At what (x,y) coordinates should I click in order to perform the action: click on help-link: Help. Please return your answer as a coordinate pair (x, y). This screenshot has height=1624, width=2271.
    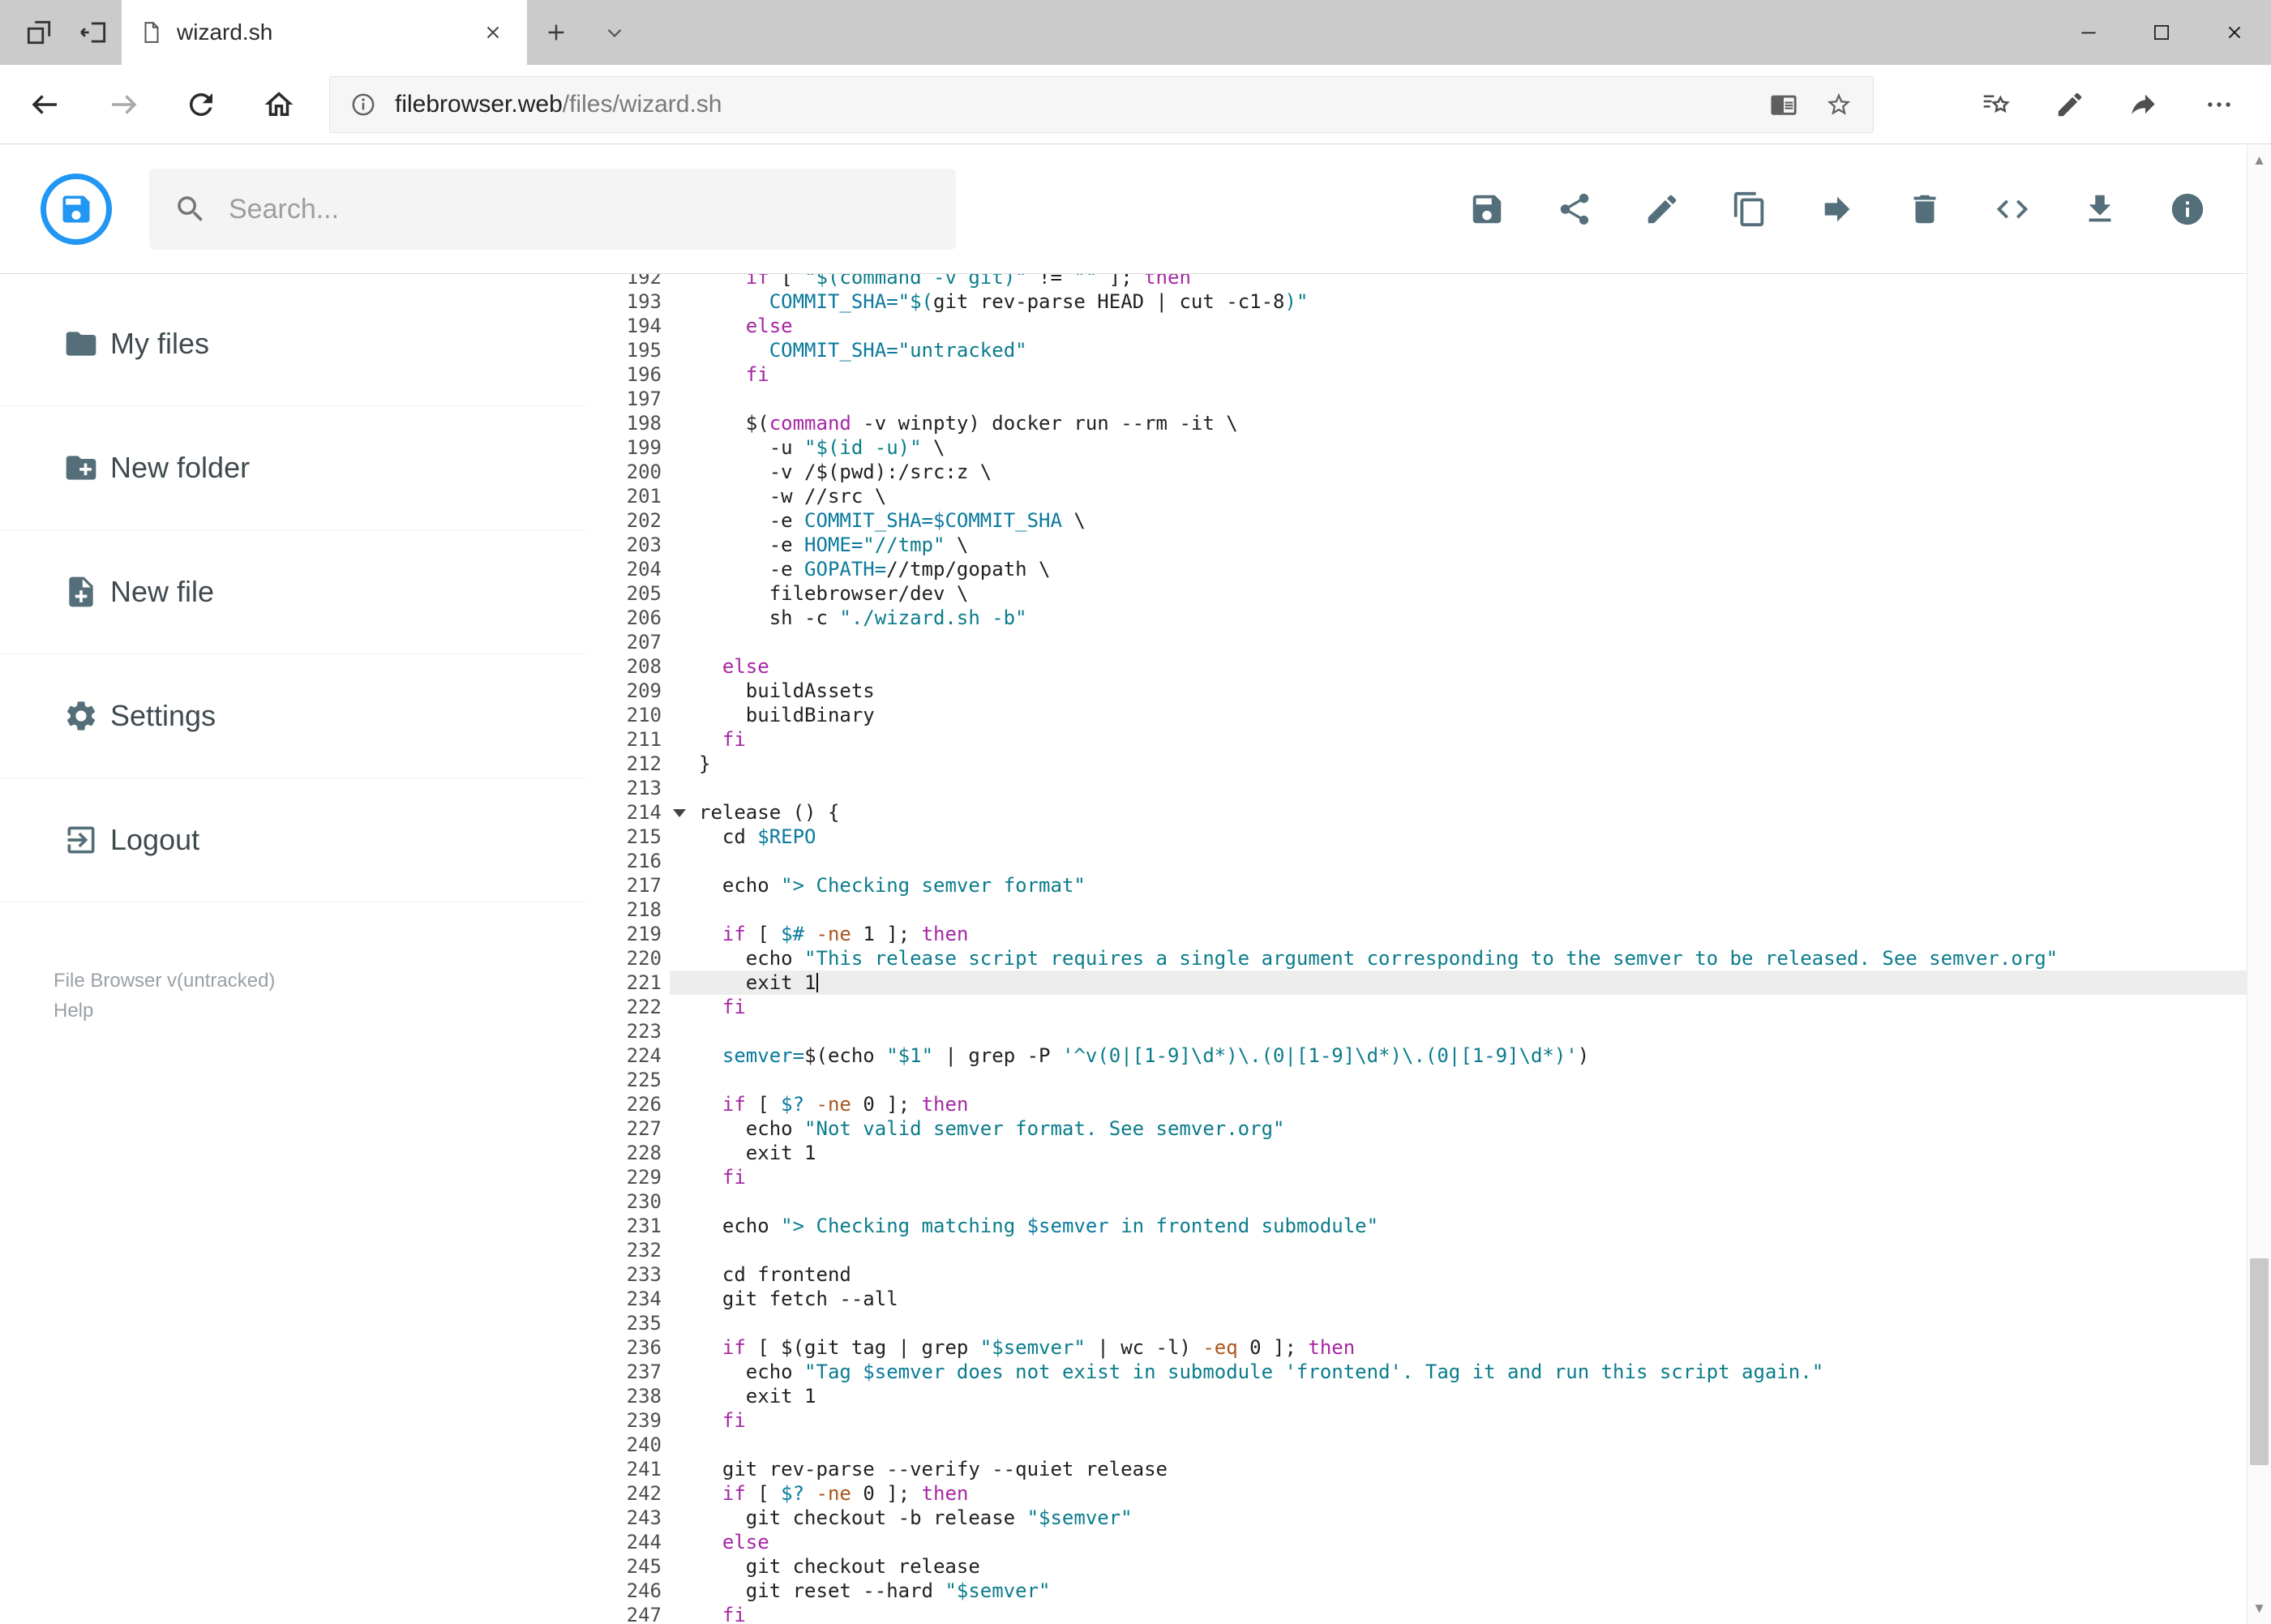
    Looking at the image, I should click on (321, 1011).